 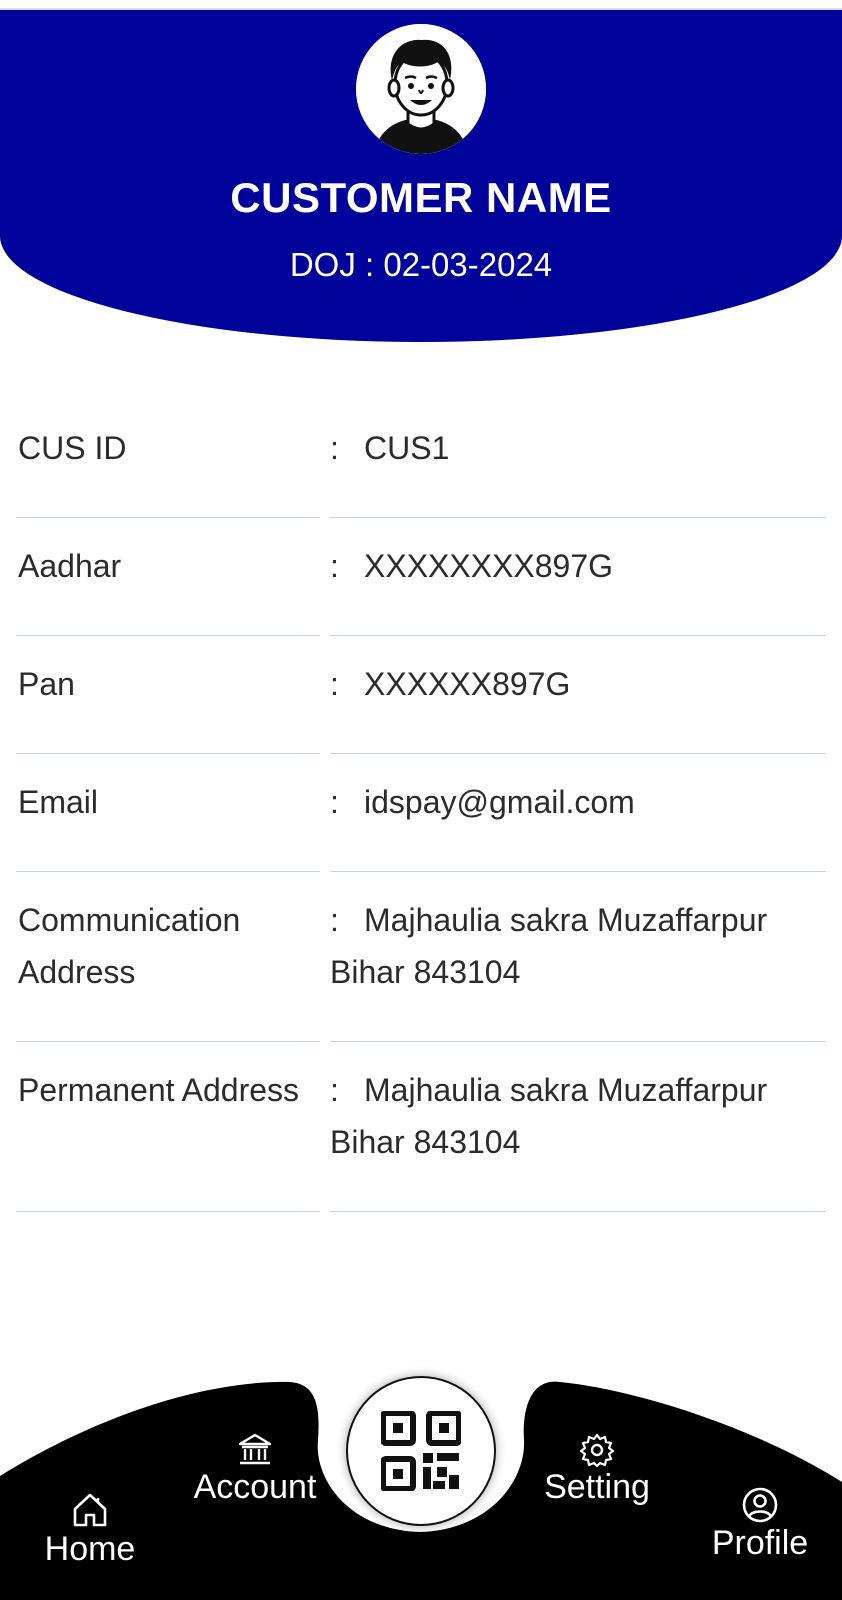 I want to click on user-avatar-icon, so click(x=421, y=89).